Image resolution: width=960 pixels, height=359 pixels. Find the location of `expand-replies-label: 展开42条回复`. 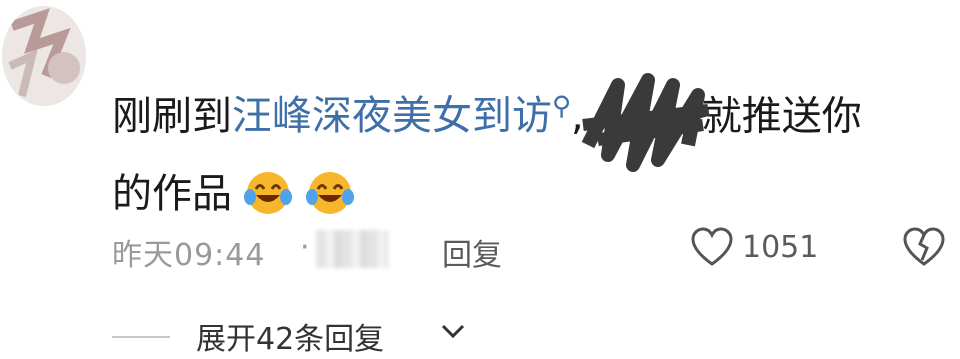

expand-replies-label: 展开42条回复 is located at coordinates (290, 339).